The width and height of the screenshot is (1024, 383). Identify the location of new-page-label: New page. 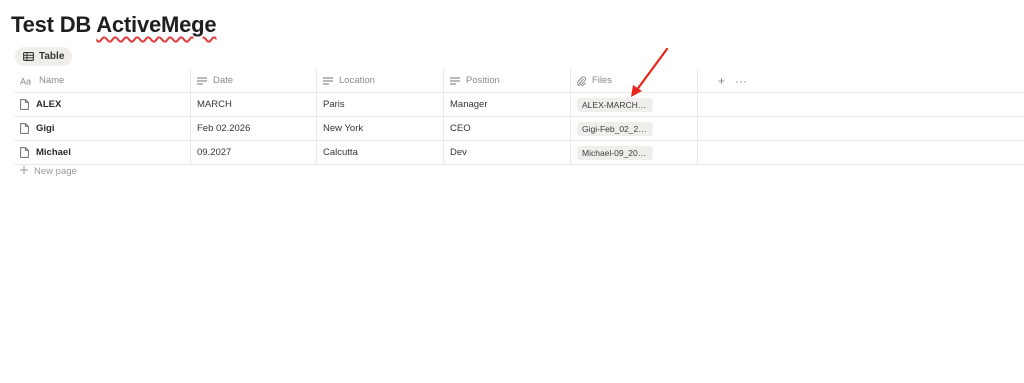
(55, 171).